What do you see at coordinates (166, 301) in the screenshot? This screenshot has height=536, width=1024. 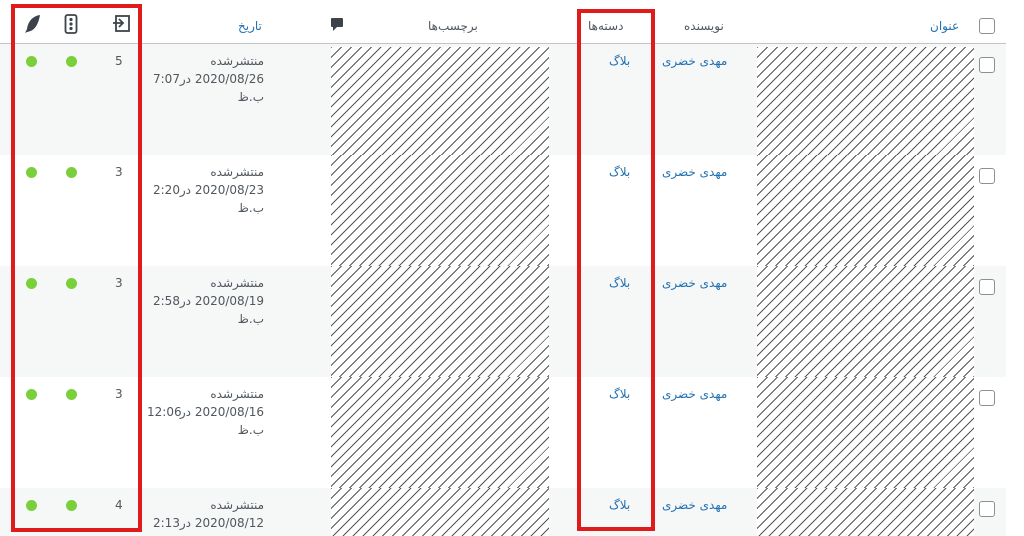 I see `time-text: 2:58` at bounding box center [166, 301].